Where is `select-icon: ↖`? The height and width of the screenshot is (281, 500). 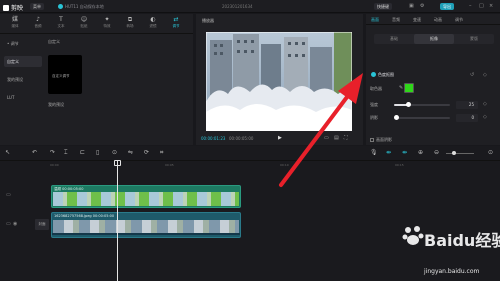
select-icon: ↖ is located at coordinates (7, 152).